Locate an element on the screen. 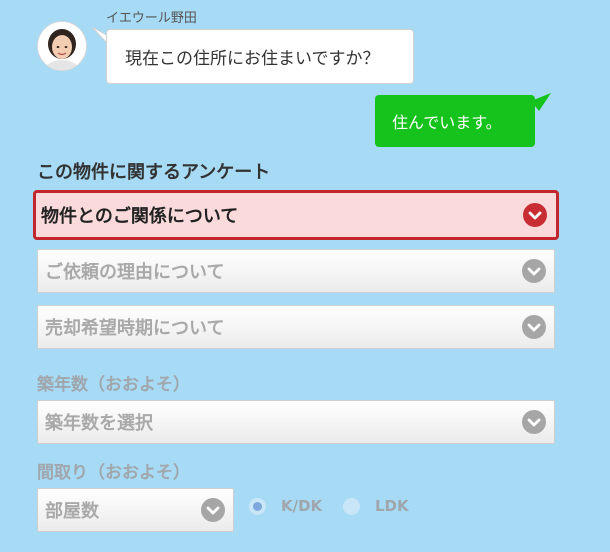  radio-label-kdk: K/DK is located at coordinates (302, 506).